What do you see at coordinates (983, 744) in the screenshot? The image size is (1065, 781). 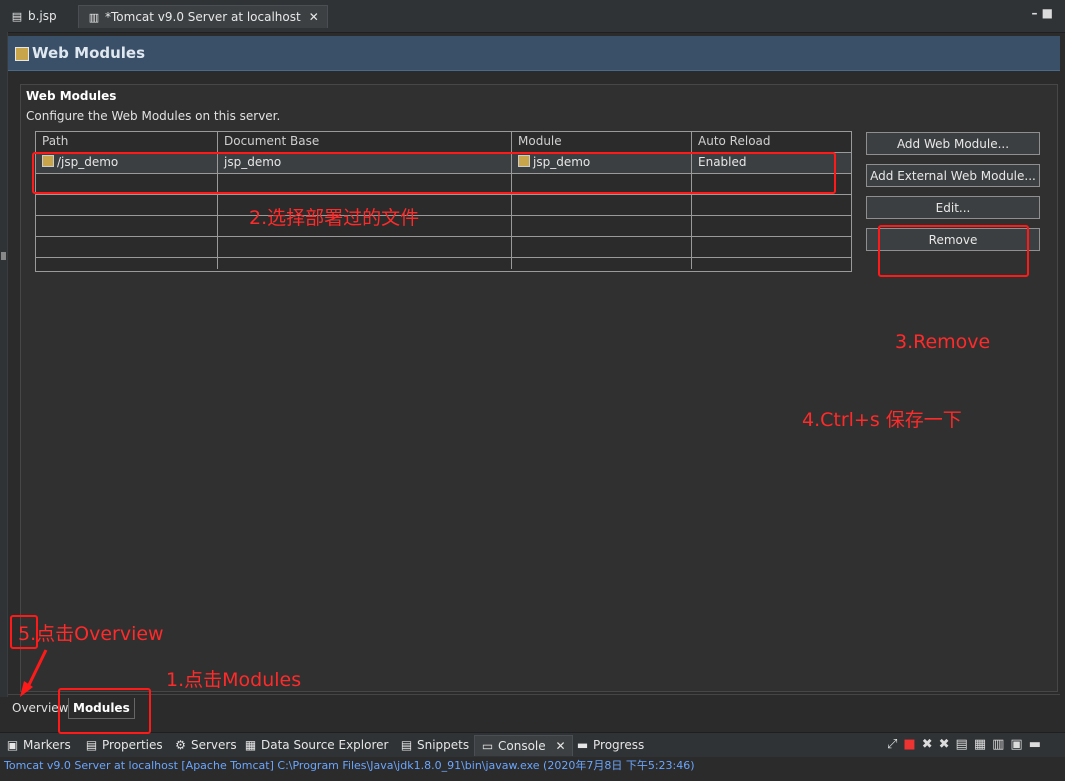 I see `word-wrap-icon: ▦` at bounding box center [983, 744].